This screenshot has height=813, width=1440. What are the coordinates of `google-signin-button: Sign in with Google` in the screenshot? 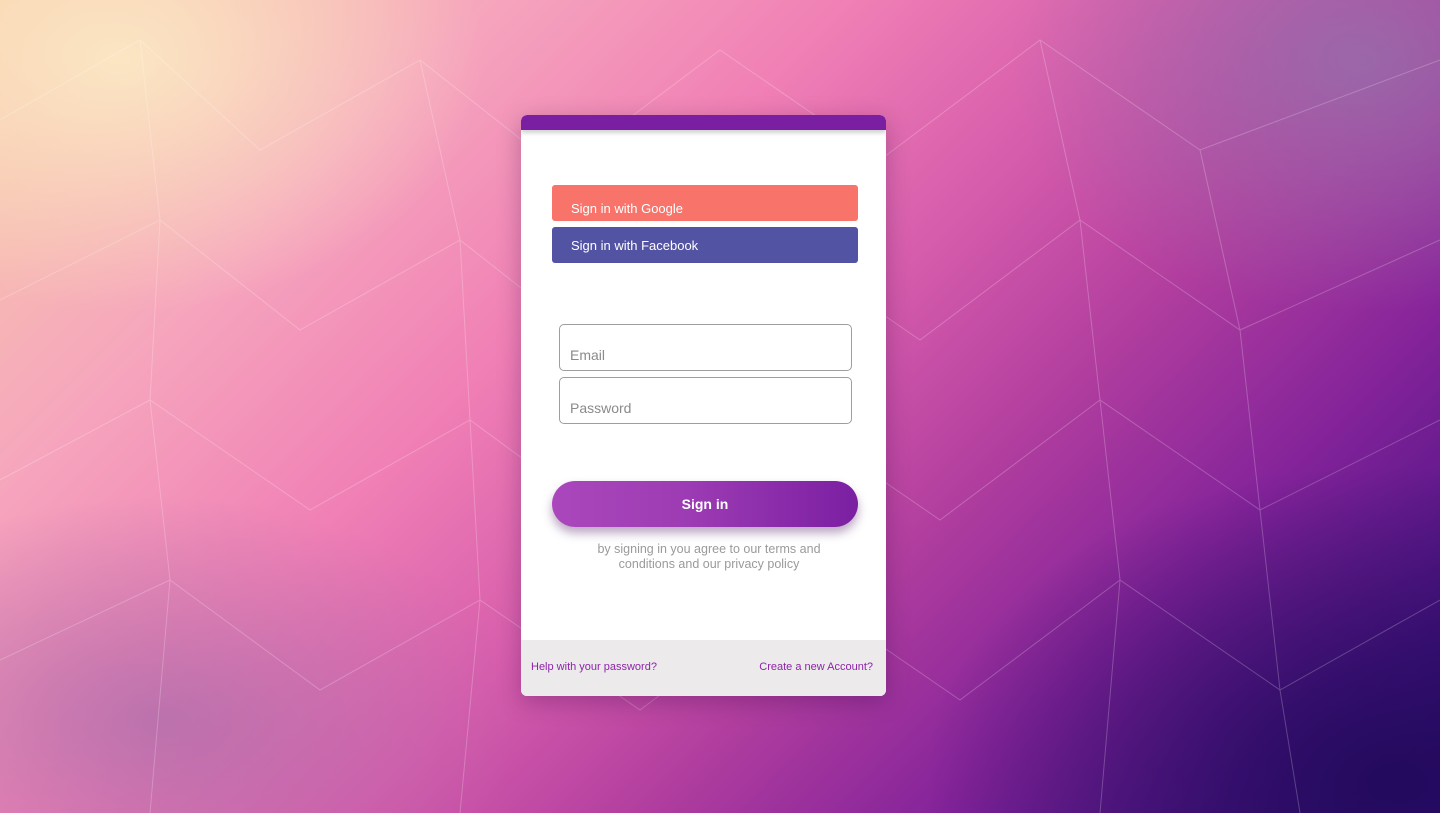 It's located at (705, 203).